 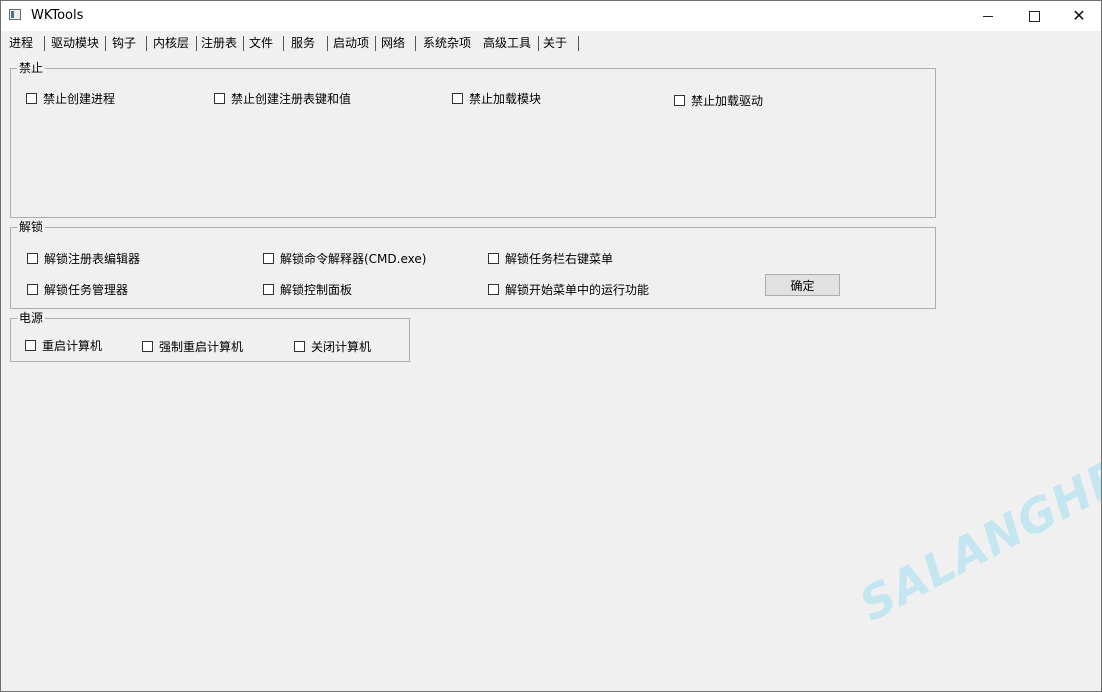 I want to click on checkbox-label: 禁止加载模块, so click(x=505, y=99).